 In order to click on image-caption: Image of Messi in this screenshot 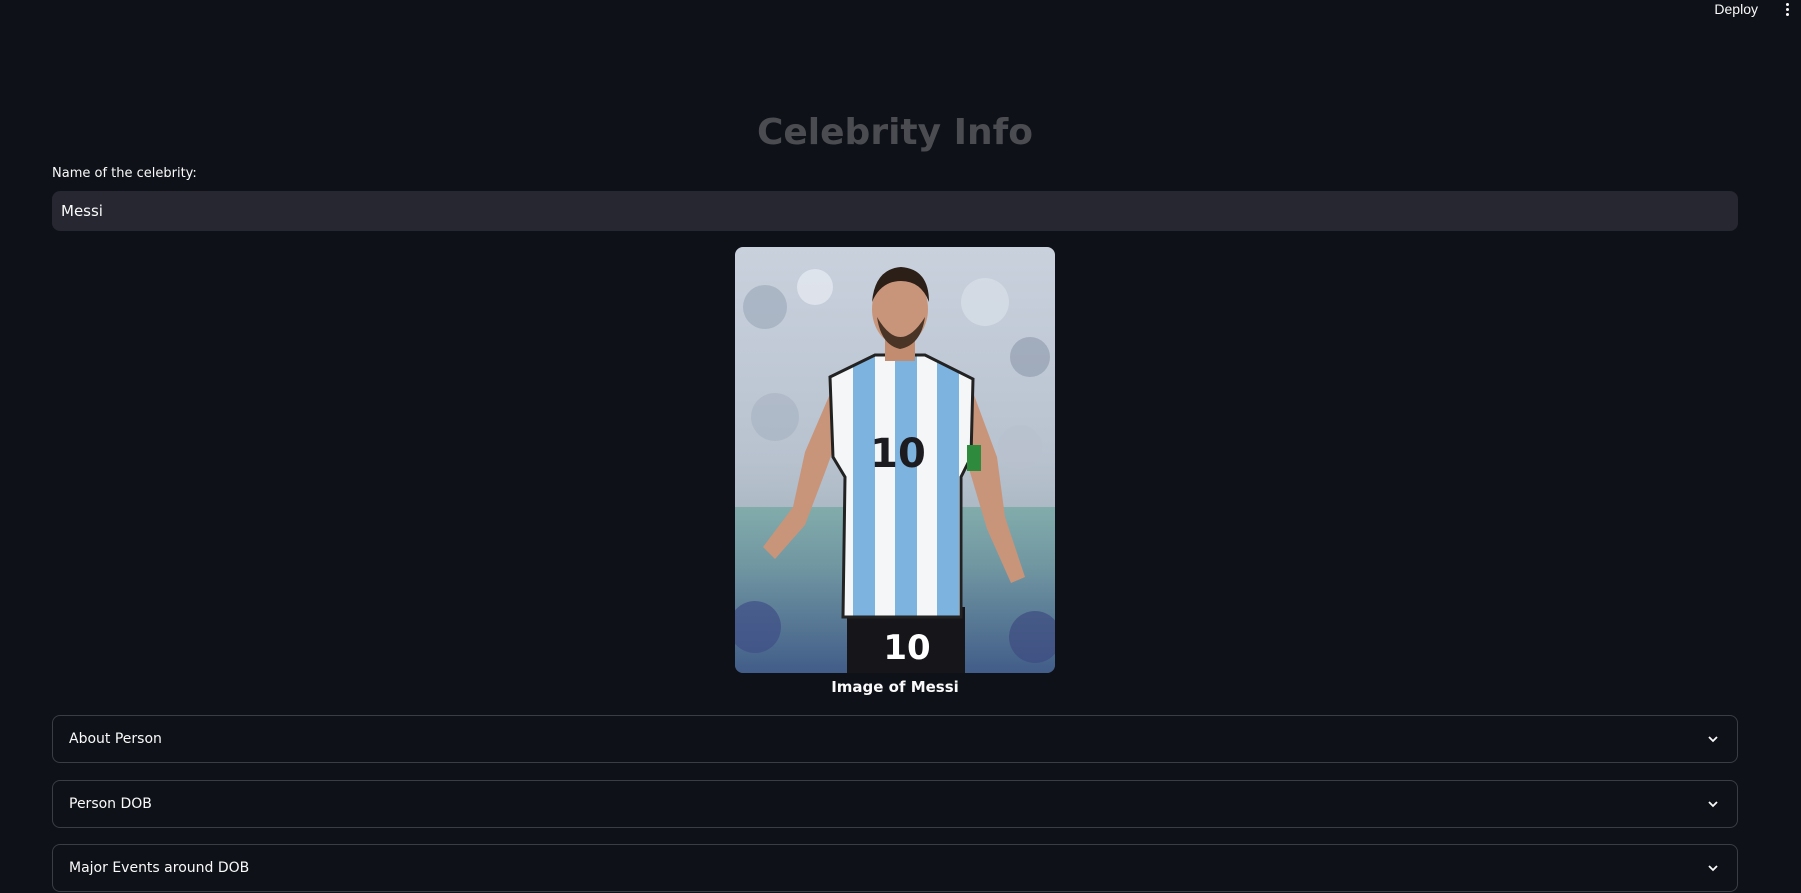, I will do `click(895, 687)`.